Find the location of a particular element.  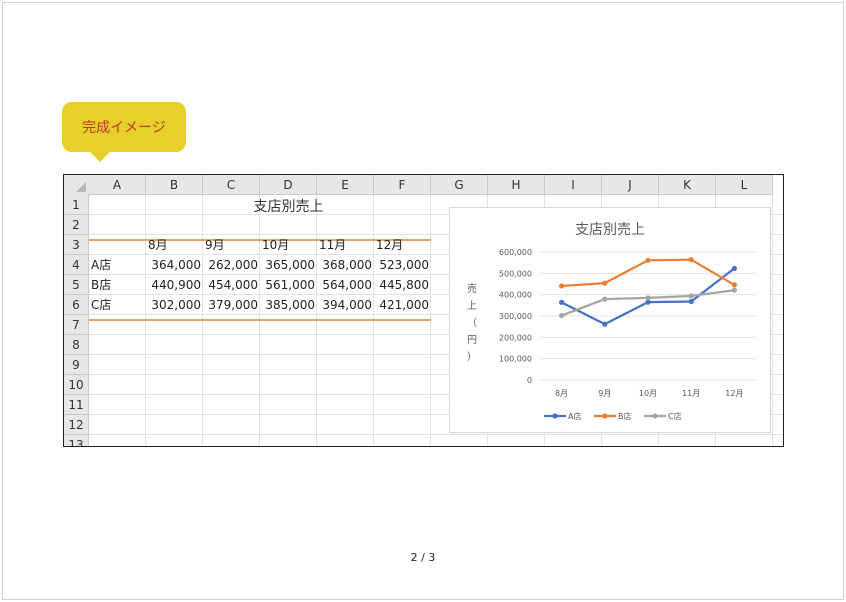

column-header-j: J is located at coordinates (630, 185).